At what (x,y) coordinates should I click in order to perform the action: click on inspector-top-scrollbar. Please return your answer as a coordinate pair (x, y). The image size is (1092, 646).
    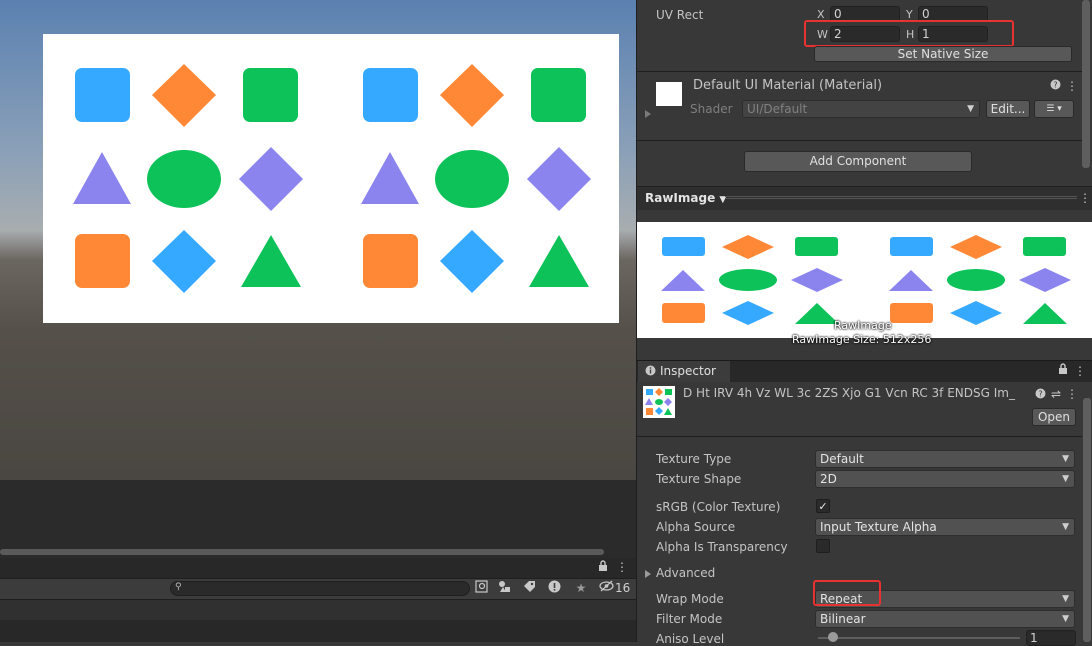
    Looking at the image, I should click on (1086, 84).